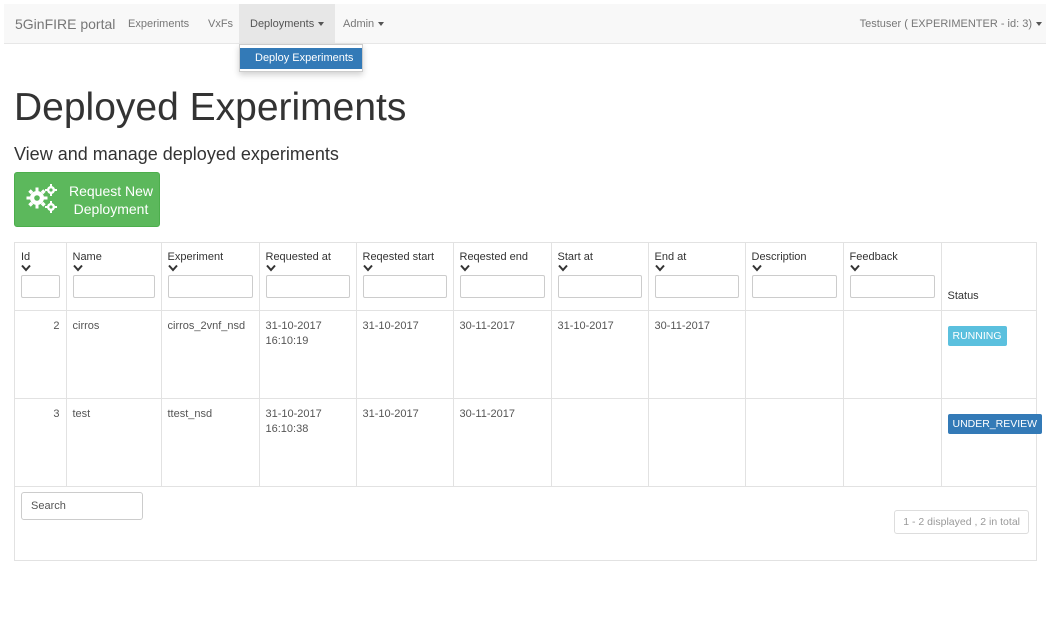  I want to click on status-badge: RUNNING, so click(977, 335).